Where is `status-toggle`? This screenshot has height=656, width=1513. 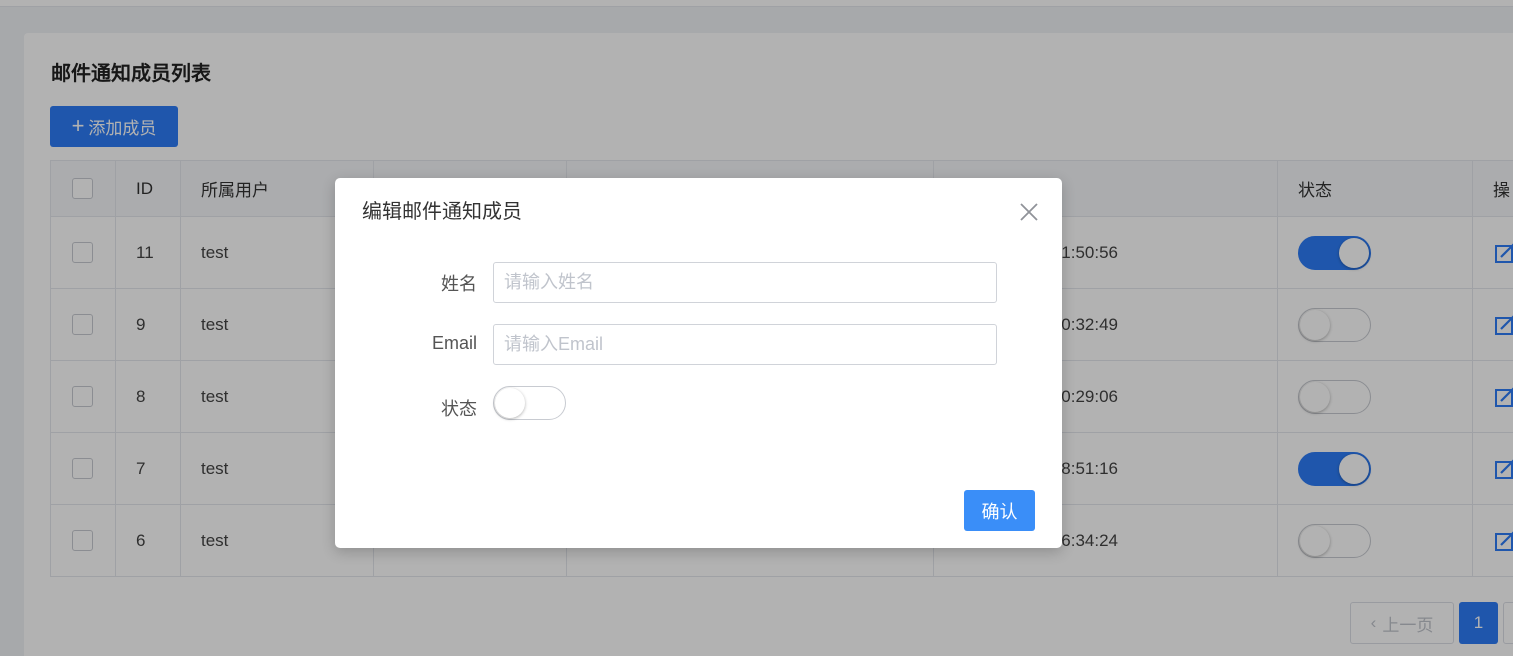
status-toggle is located at coordinates (529, 403).